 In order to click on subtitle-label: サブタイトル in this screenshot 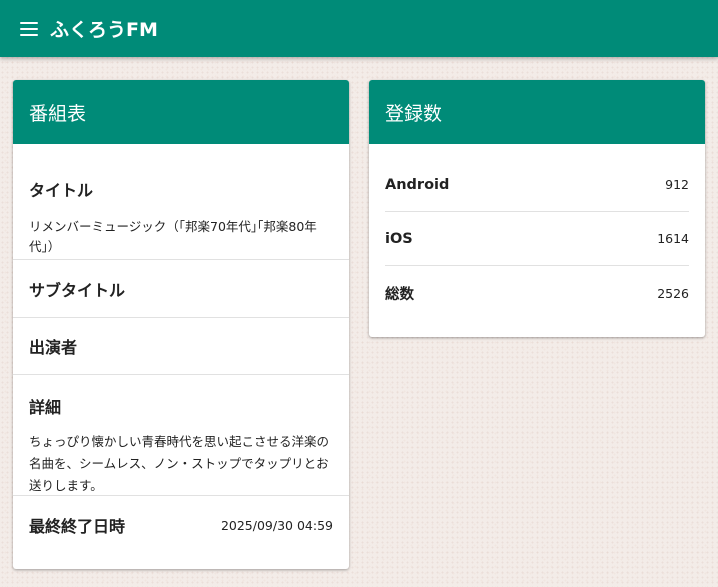, I will do `click(77, 290)`.